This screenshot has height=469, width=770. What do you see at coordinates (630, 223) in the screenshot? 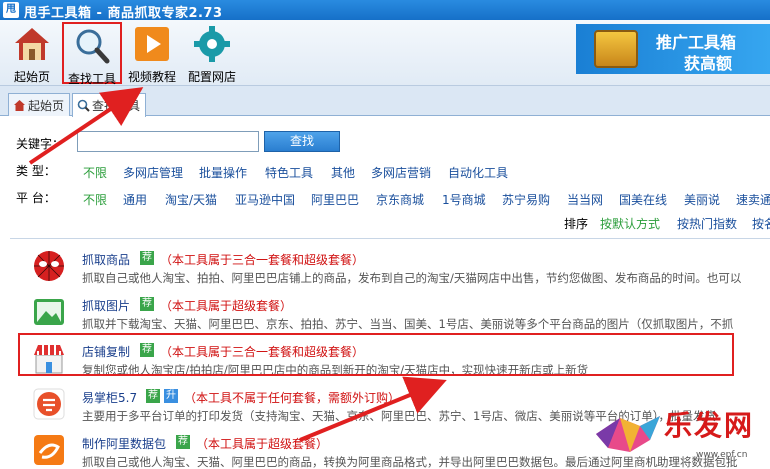
I see `sort-option: 按默认方式` at bounding box center [630, 223].